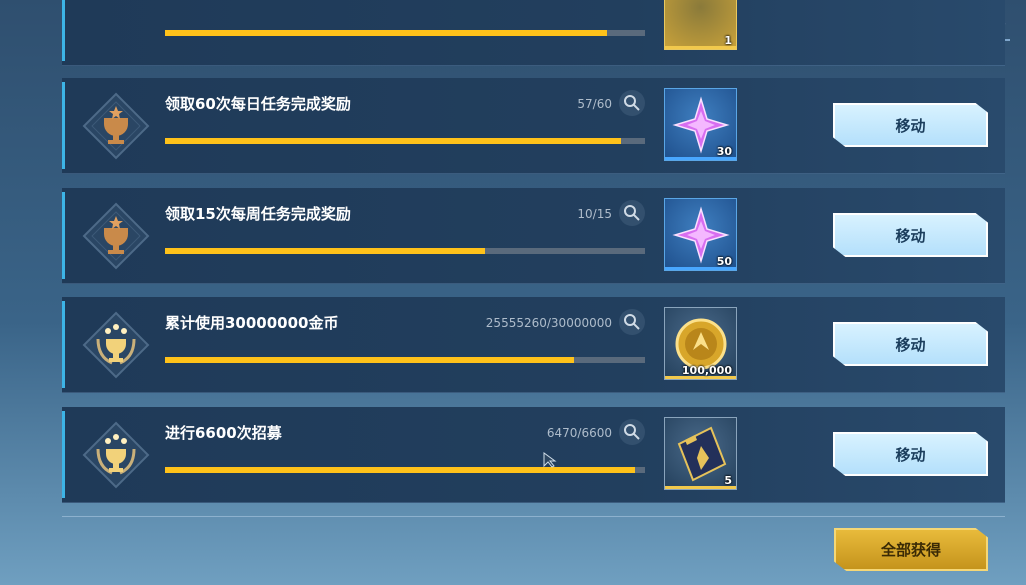 The height and width of the screenshot is (585, 1026). Describe the element at coordinates (594, 214) in the screenshot. I see `progress-text: 10/15` at that location.